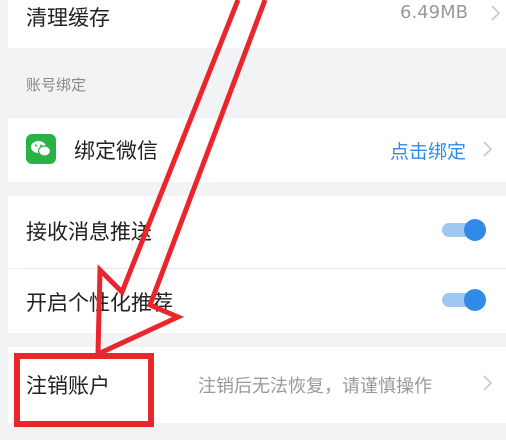 This screenshot has width=506, height=440. What do you see at coordinates (428, 150) in the screenshot?
I see `bind-wechat-action: 点击绑定` at bounding box center [428, 150].